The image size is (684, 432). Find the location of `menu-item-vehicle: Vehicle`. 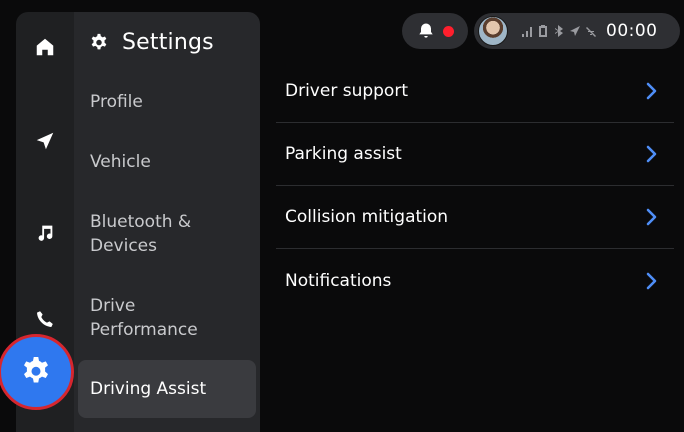

menu-item-vehicle: Vehicle is located at coordinates (167, 162).